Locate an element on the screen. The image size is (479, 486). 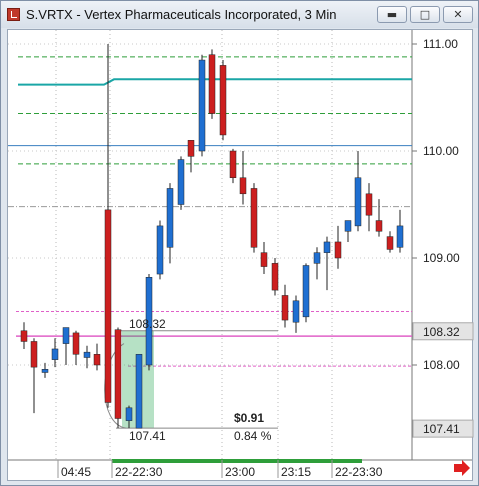
time-tick-label: 23:15 is located at coordinates (296, 472).